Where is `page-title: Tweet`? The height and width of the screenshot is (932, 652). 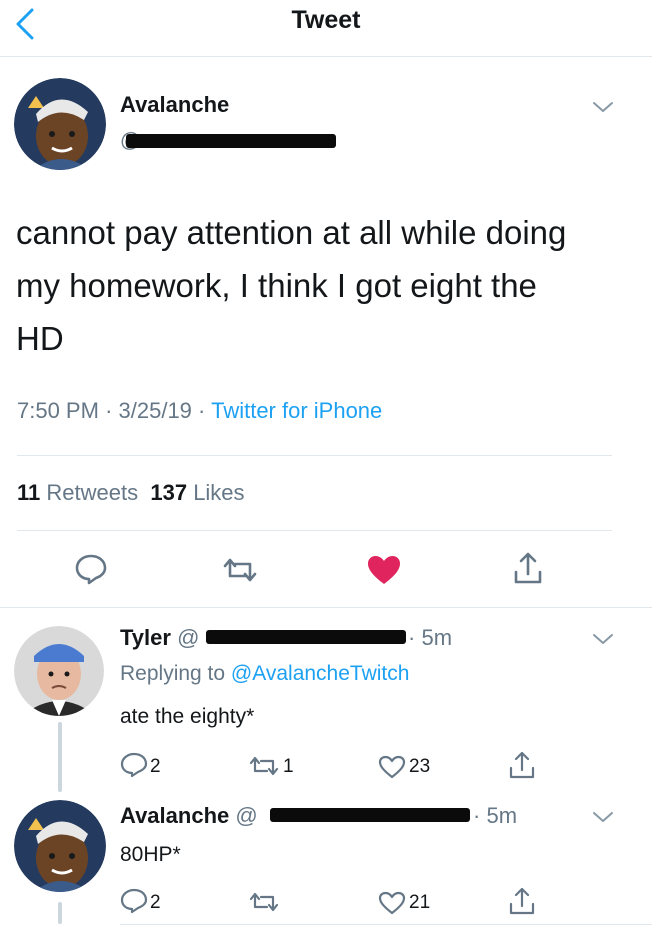
page-title: Tweet is located at coordinates (326, 20).